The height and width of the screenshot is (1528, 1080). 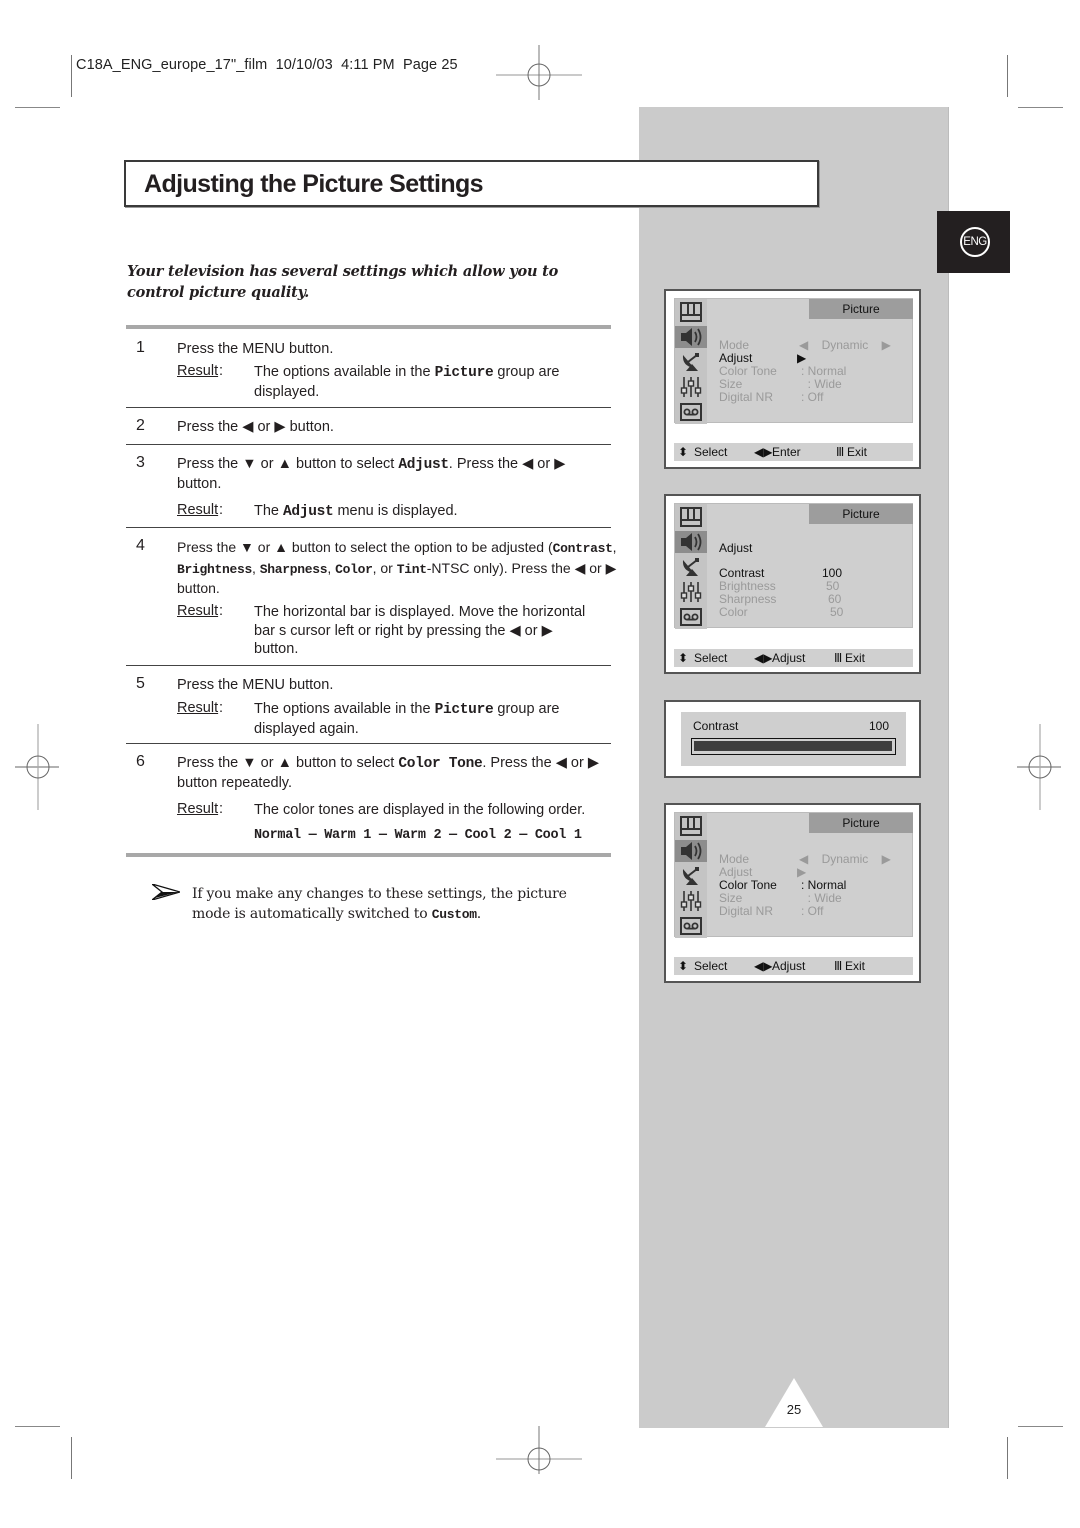 I want to click on osd-bar-panel: Contrast 100, so click(x=793, y=739).